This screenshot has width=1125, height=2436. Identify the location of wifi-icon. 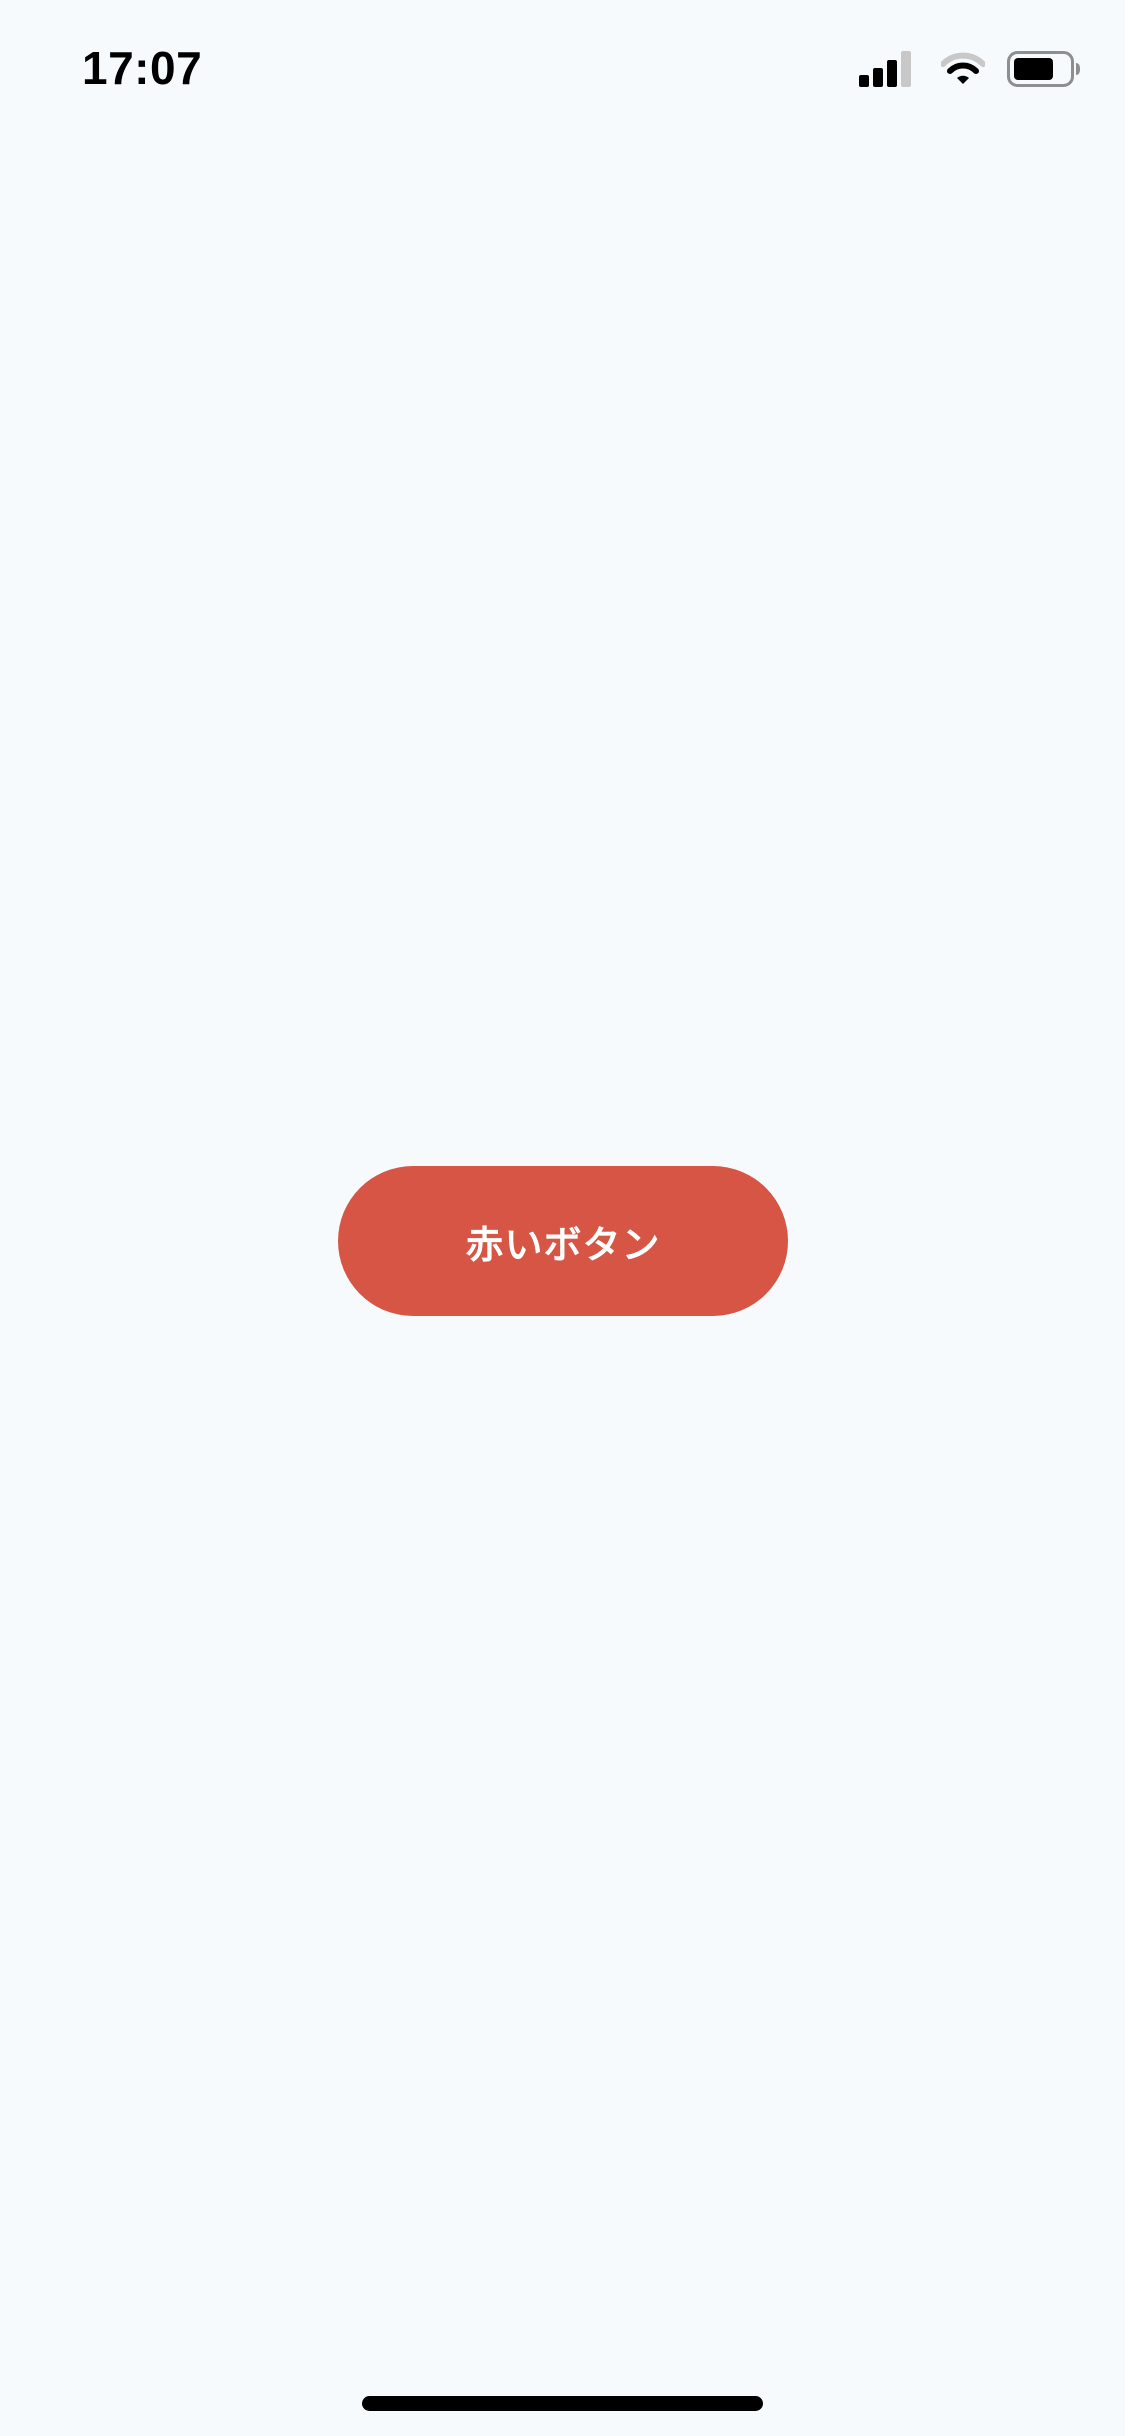
(963, 68).